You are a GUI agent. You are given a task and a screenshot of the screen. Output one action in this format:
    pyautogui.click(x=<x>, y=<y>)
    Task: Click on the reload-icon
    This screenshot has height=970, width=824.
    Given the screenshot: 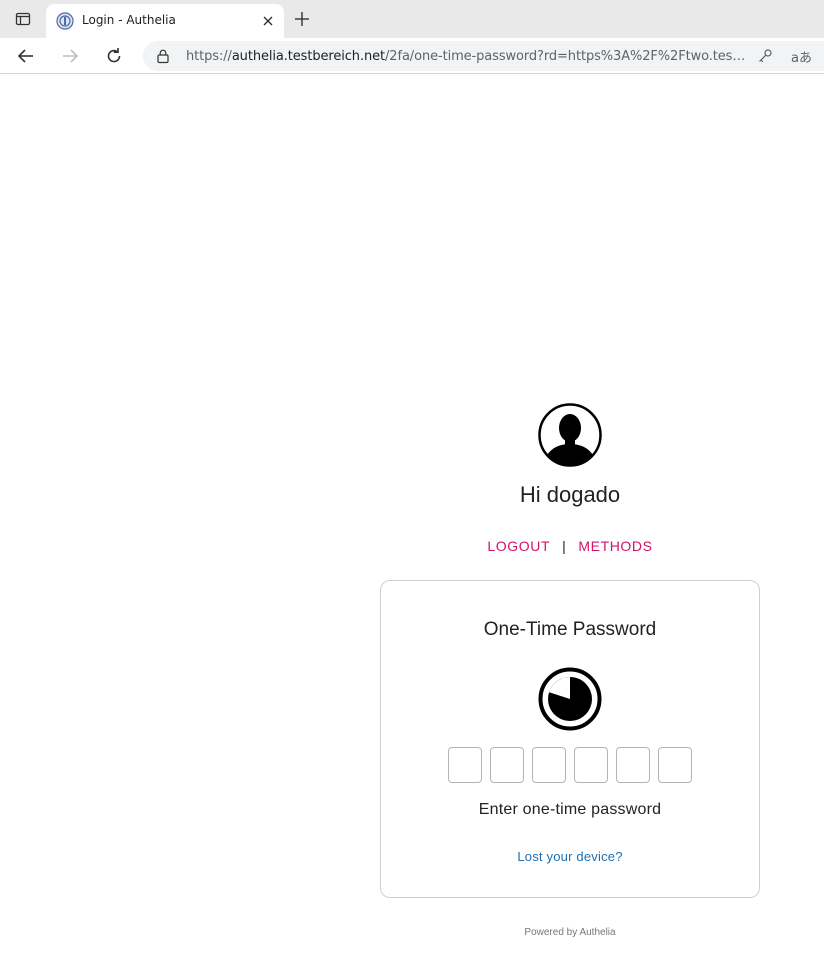 What is the action you would take?
    pyautogui.click(x=114, y=56)
    